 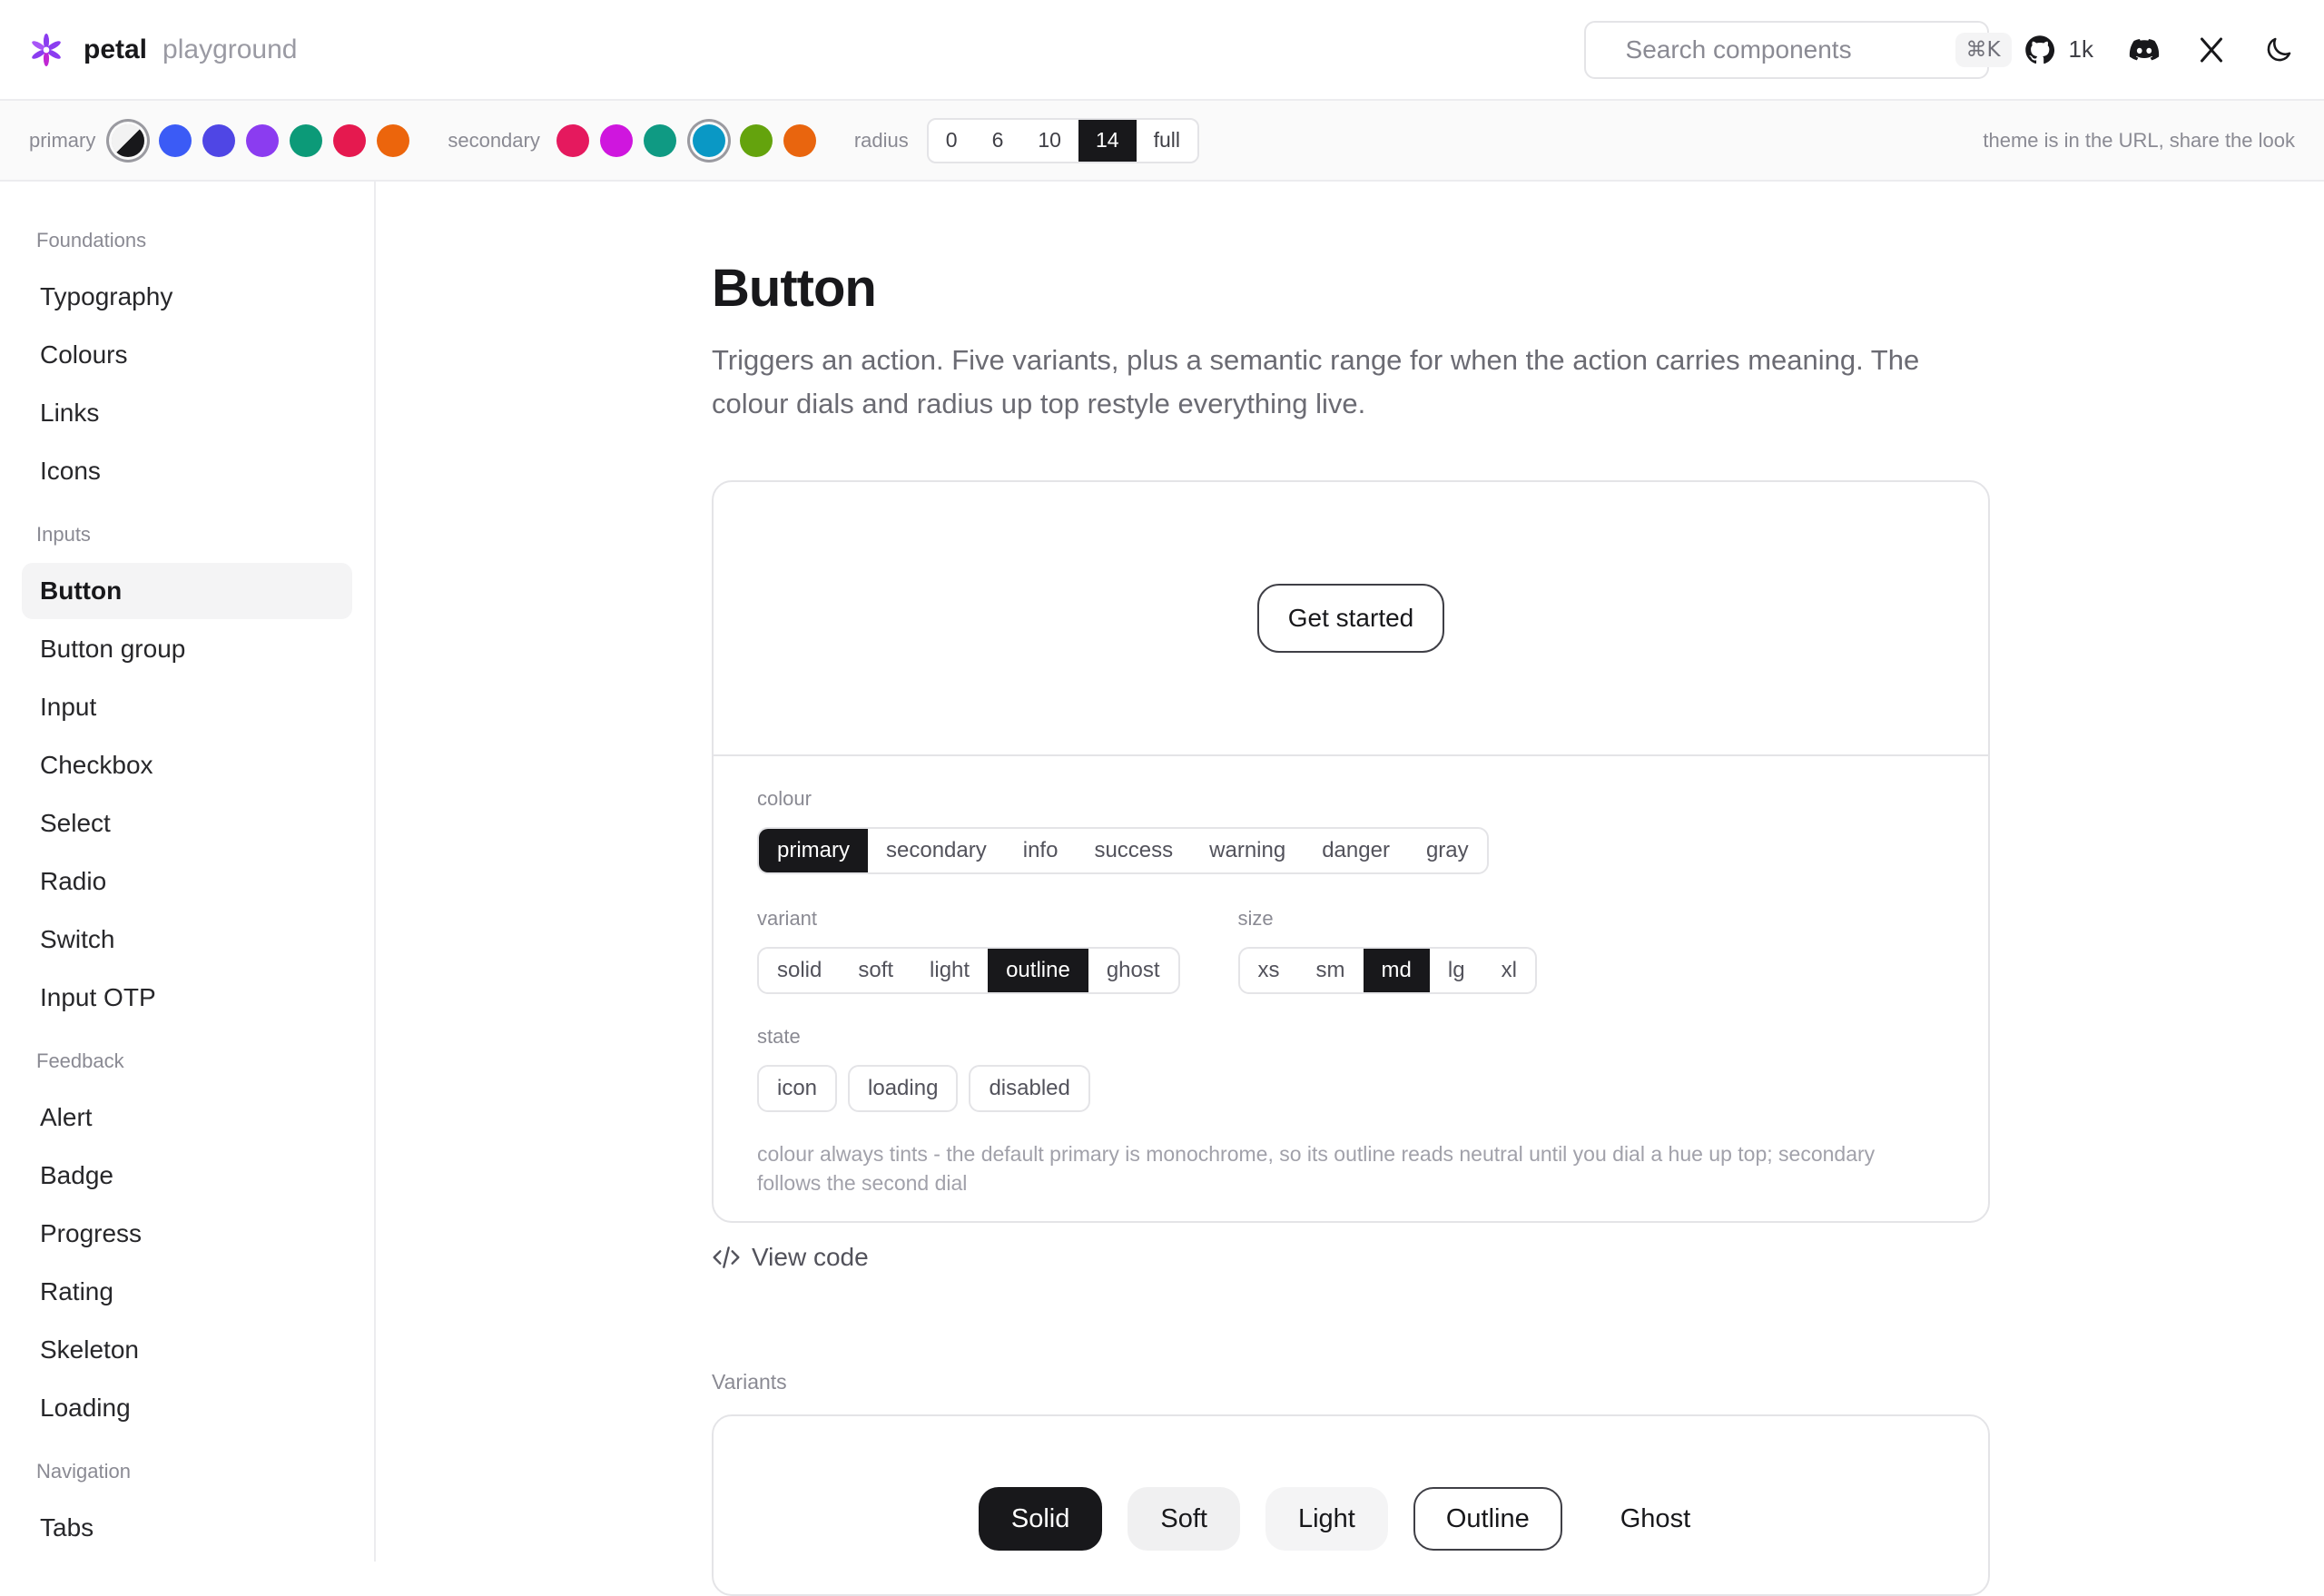 I want to click on state-toggles: icon loading disabled, so click(x=1351, y=1088).